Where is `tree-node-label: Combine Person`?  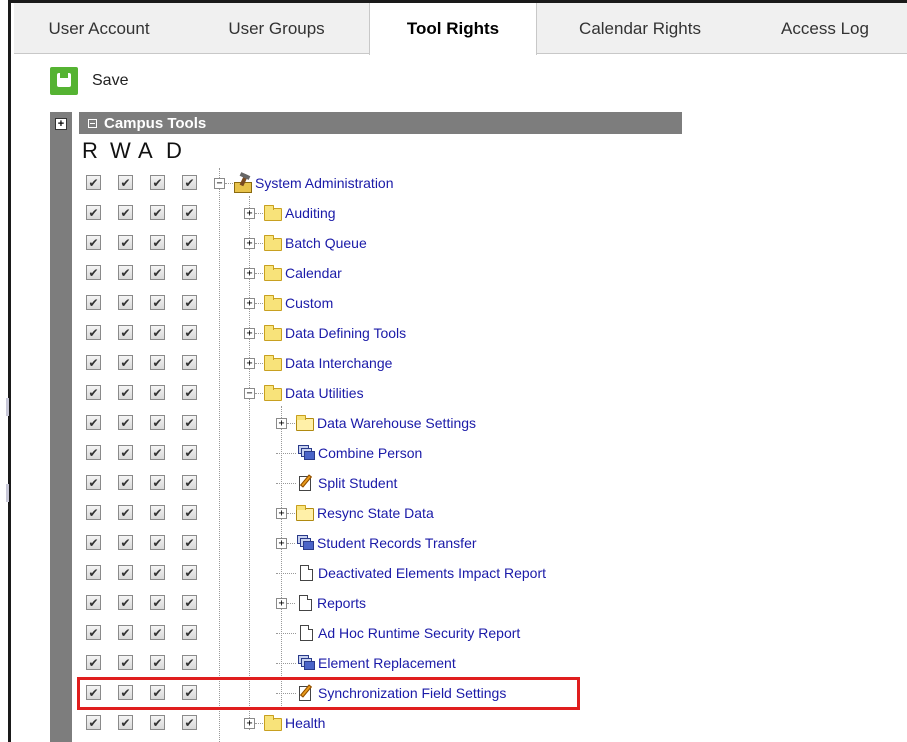 tree-node-label: Combine Person is located at coordinates (370, 453).